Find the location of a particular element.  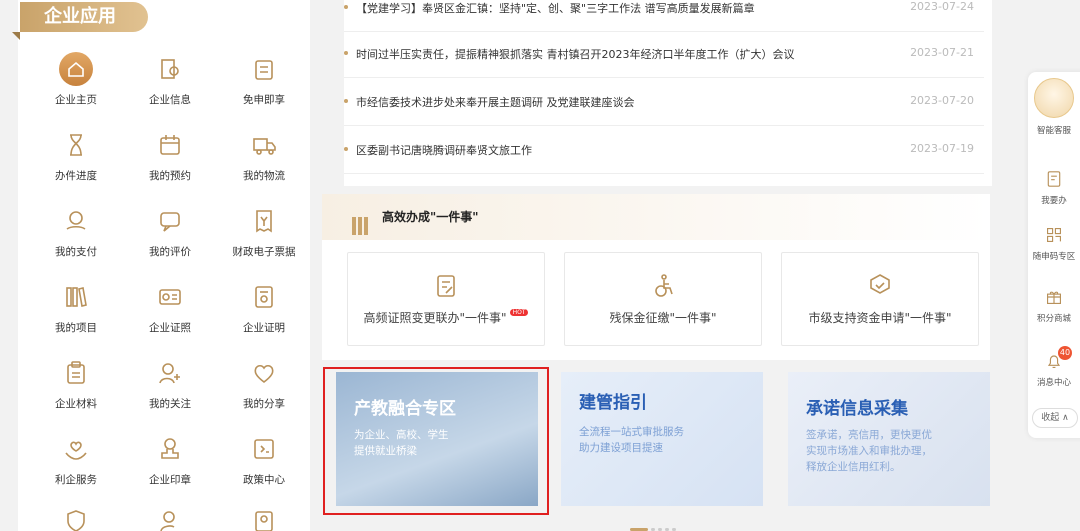

app-item: 企业证明 is located at coordinates (264, 307).